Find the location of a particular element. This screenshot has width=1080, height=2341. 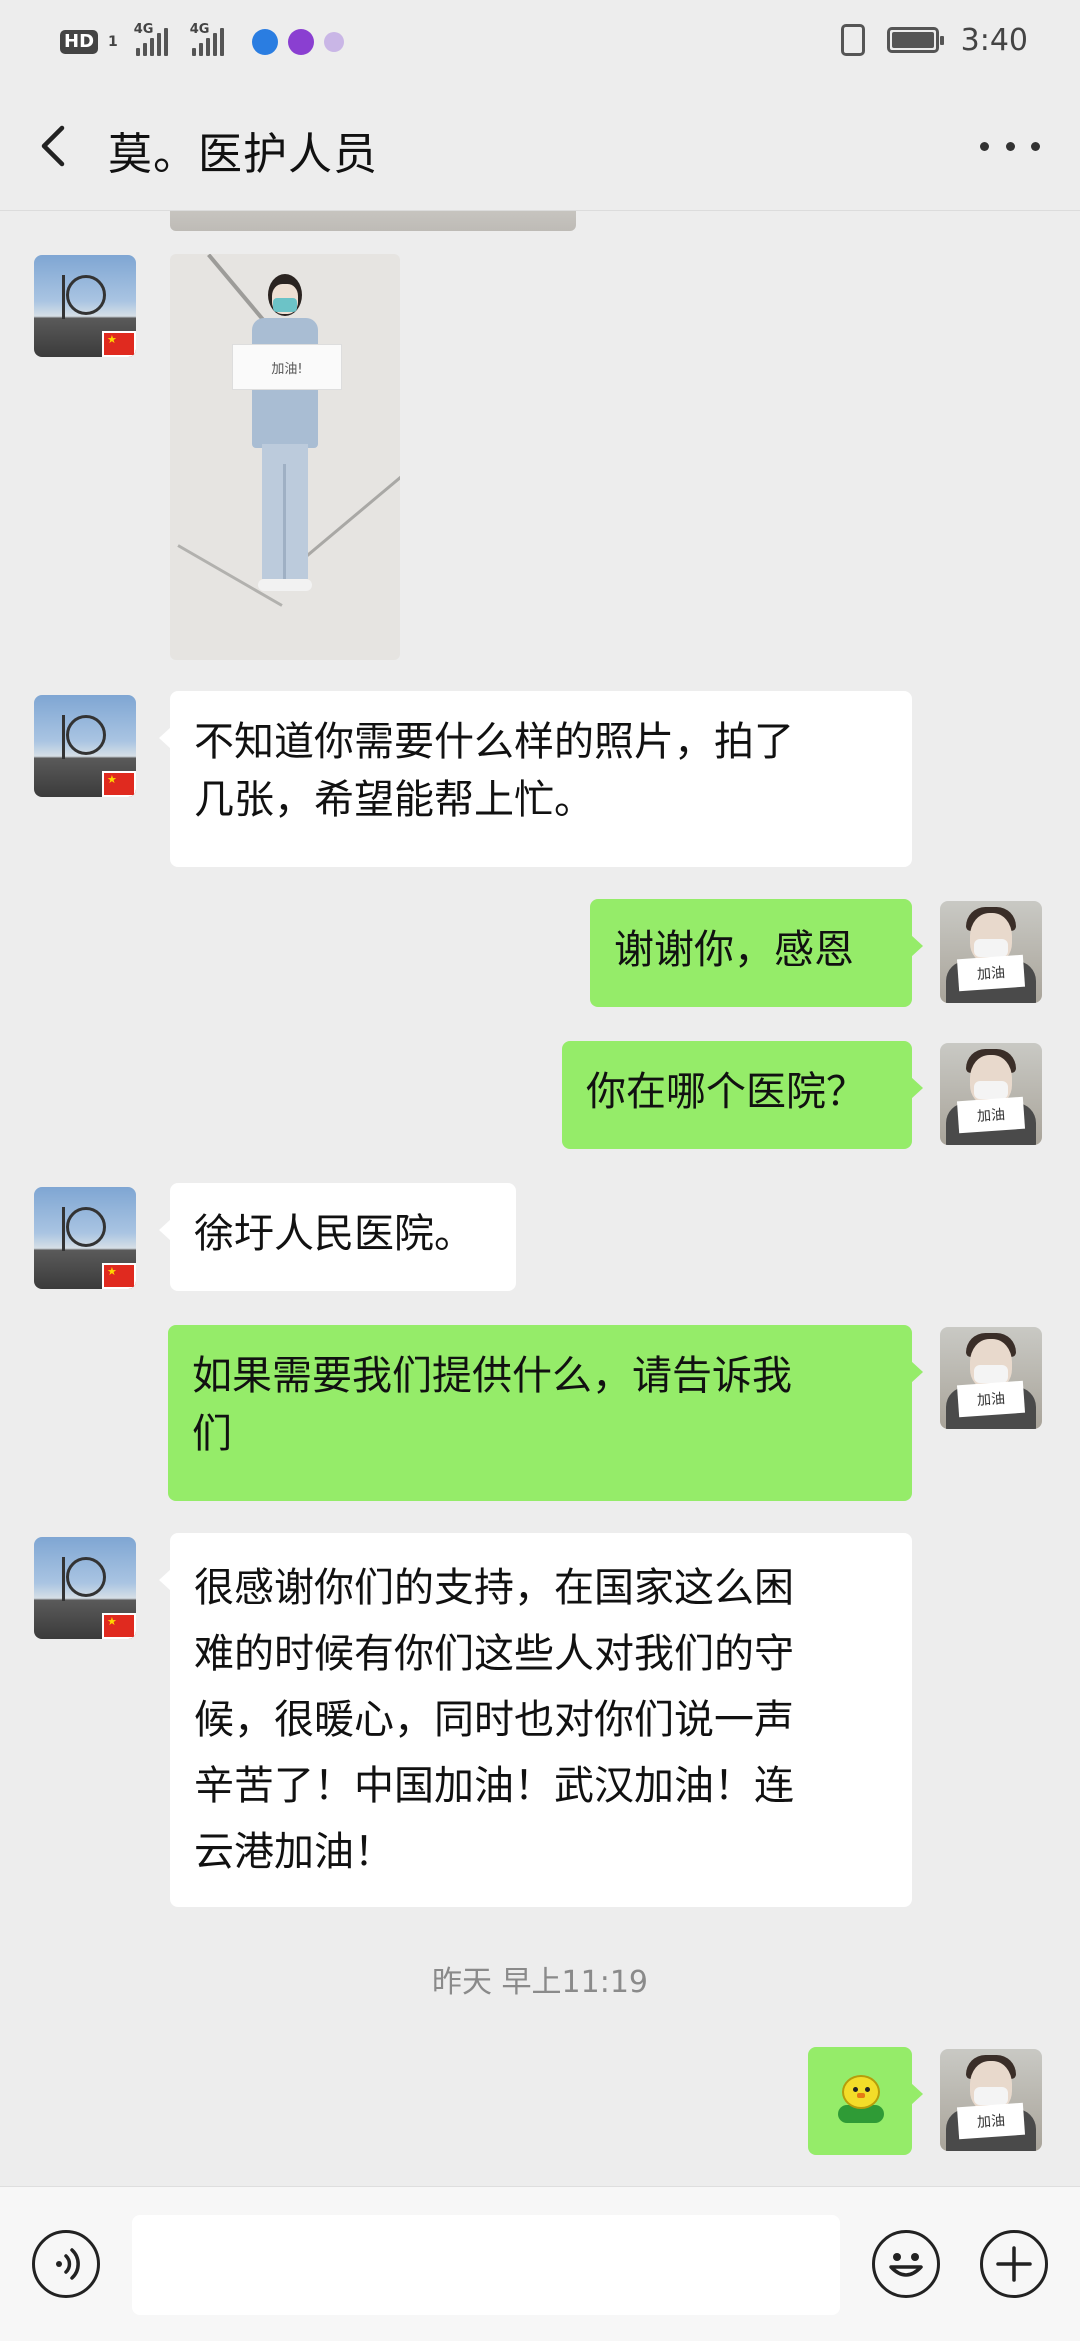

voice-input-button is located at coordinates (66, 2264).